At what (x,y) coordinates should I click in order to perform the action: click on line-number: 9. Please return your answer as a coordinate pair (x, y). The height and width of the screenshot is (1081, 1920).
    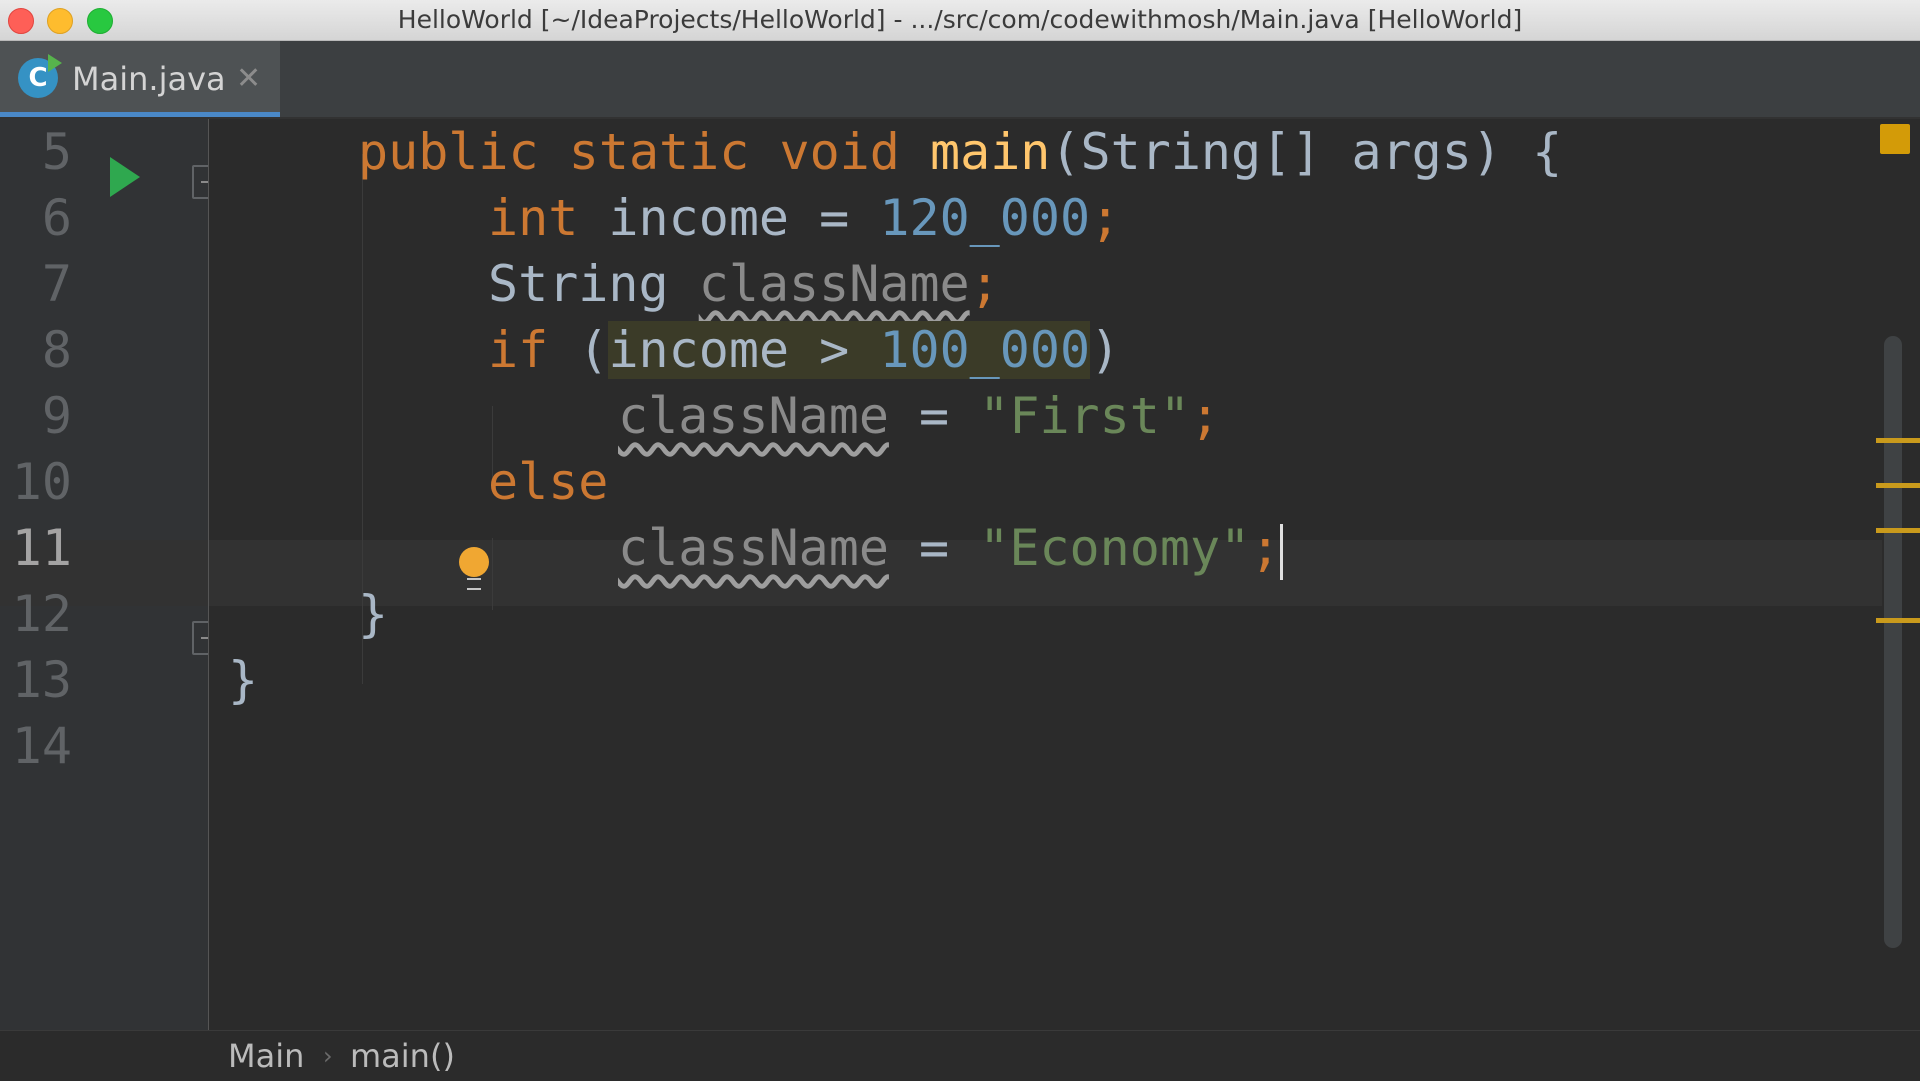
    Looking at the image, I should click on (56, 416).